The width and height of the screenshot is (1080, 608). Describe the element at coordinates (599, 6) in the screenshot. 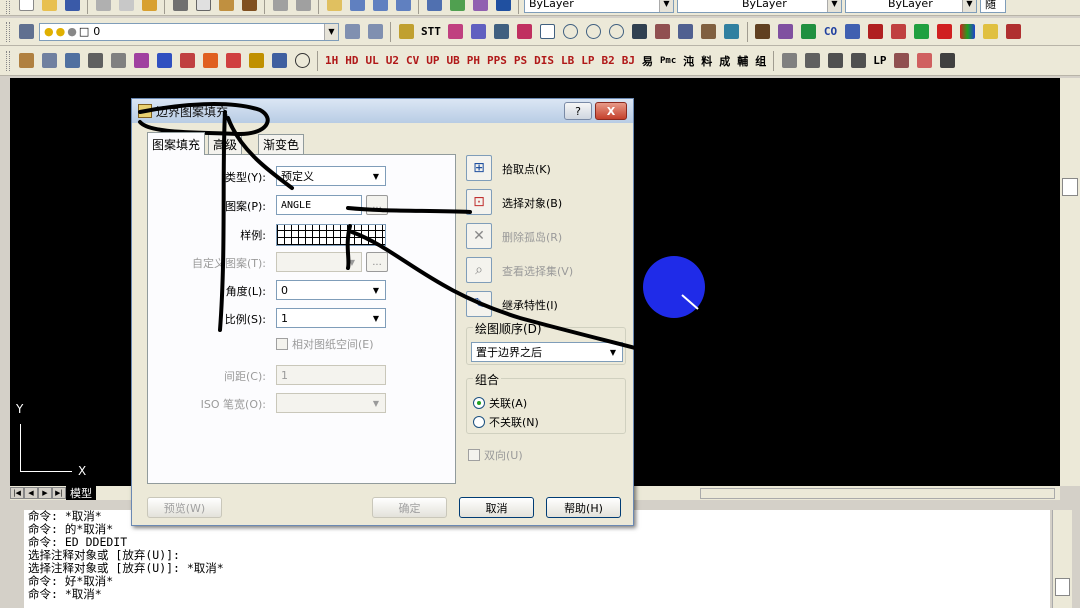

I see `color-combo: ByLayer ▼` at that location.